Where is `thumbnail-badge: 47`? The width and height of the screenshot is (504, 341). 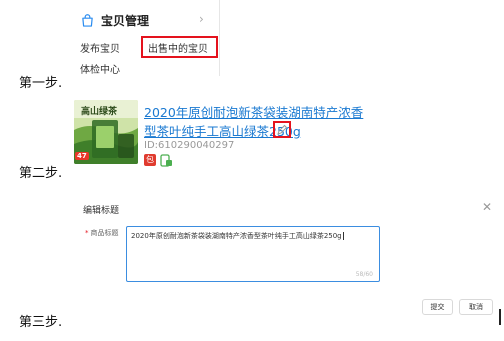
thumbnail-badge: 47 is located at coordinates (82, 156).